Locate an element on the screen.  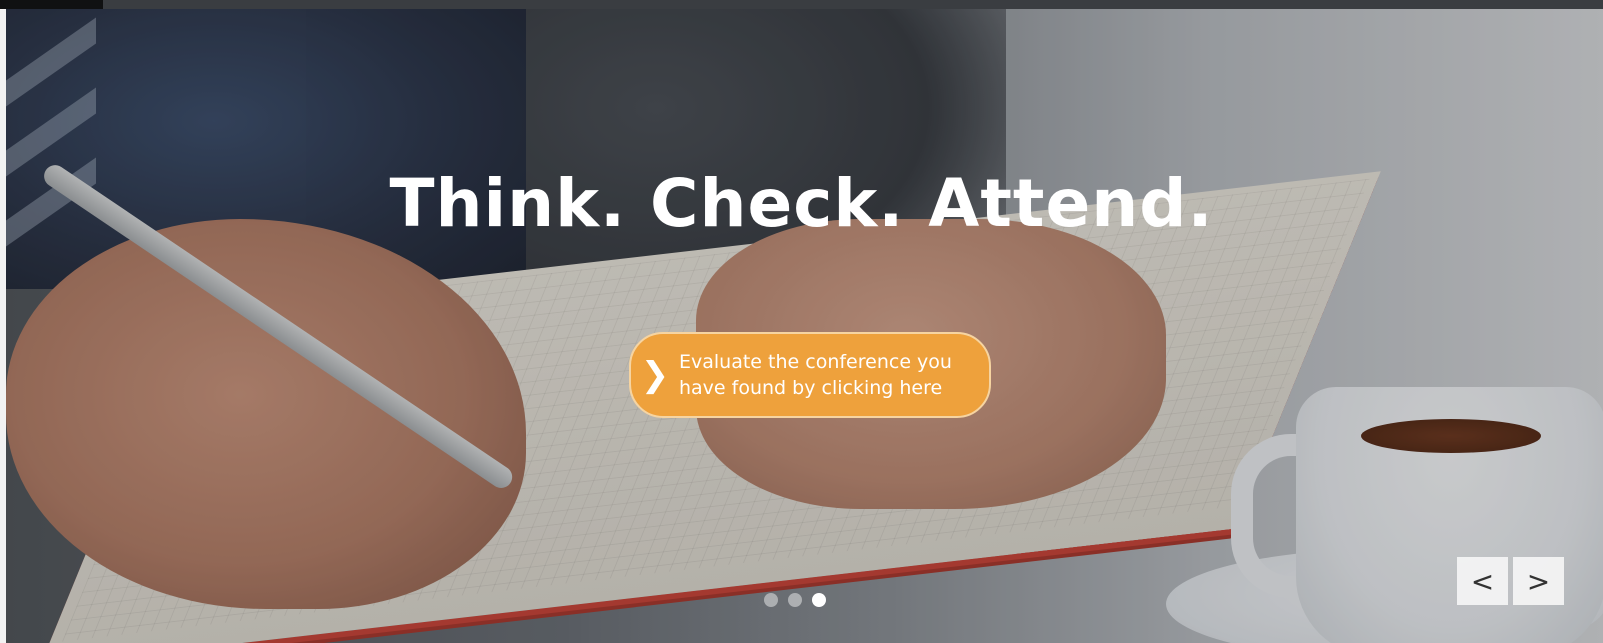
top-bar-accent is located at coordinates (51, 4).